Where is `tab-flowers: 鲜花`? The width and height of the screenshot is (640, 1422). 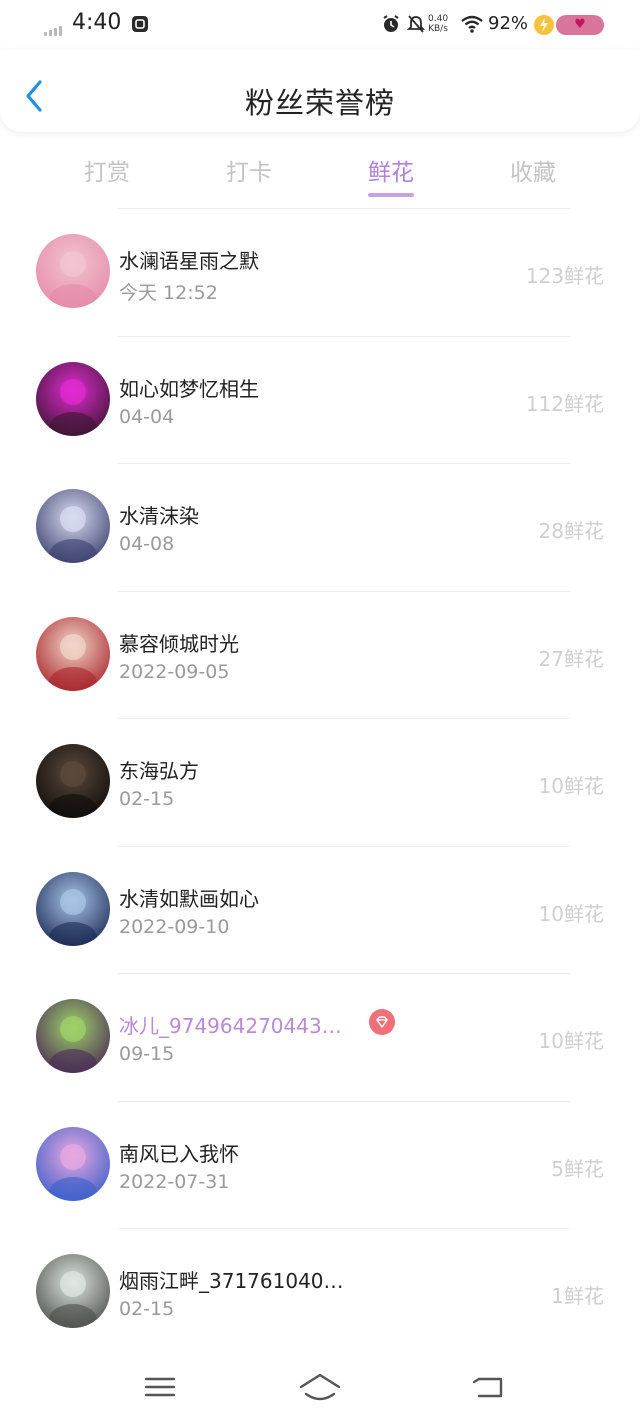 tab-flowers: 鲜花 is located at coordinates (391, 175).